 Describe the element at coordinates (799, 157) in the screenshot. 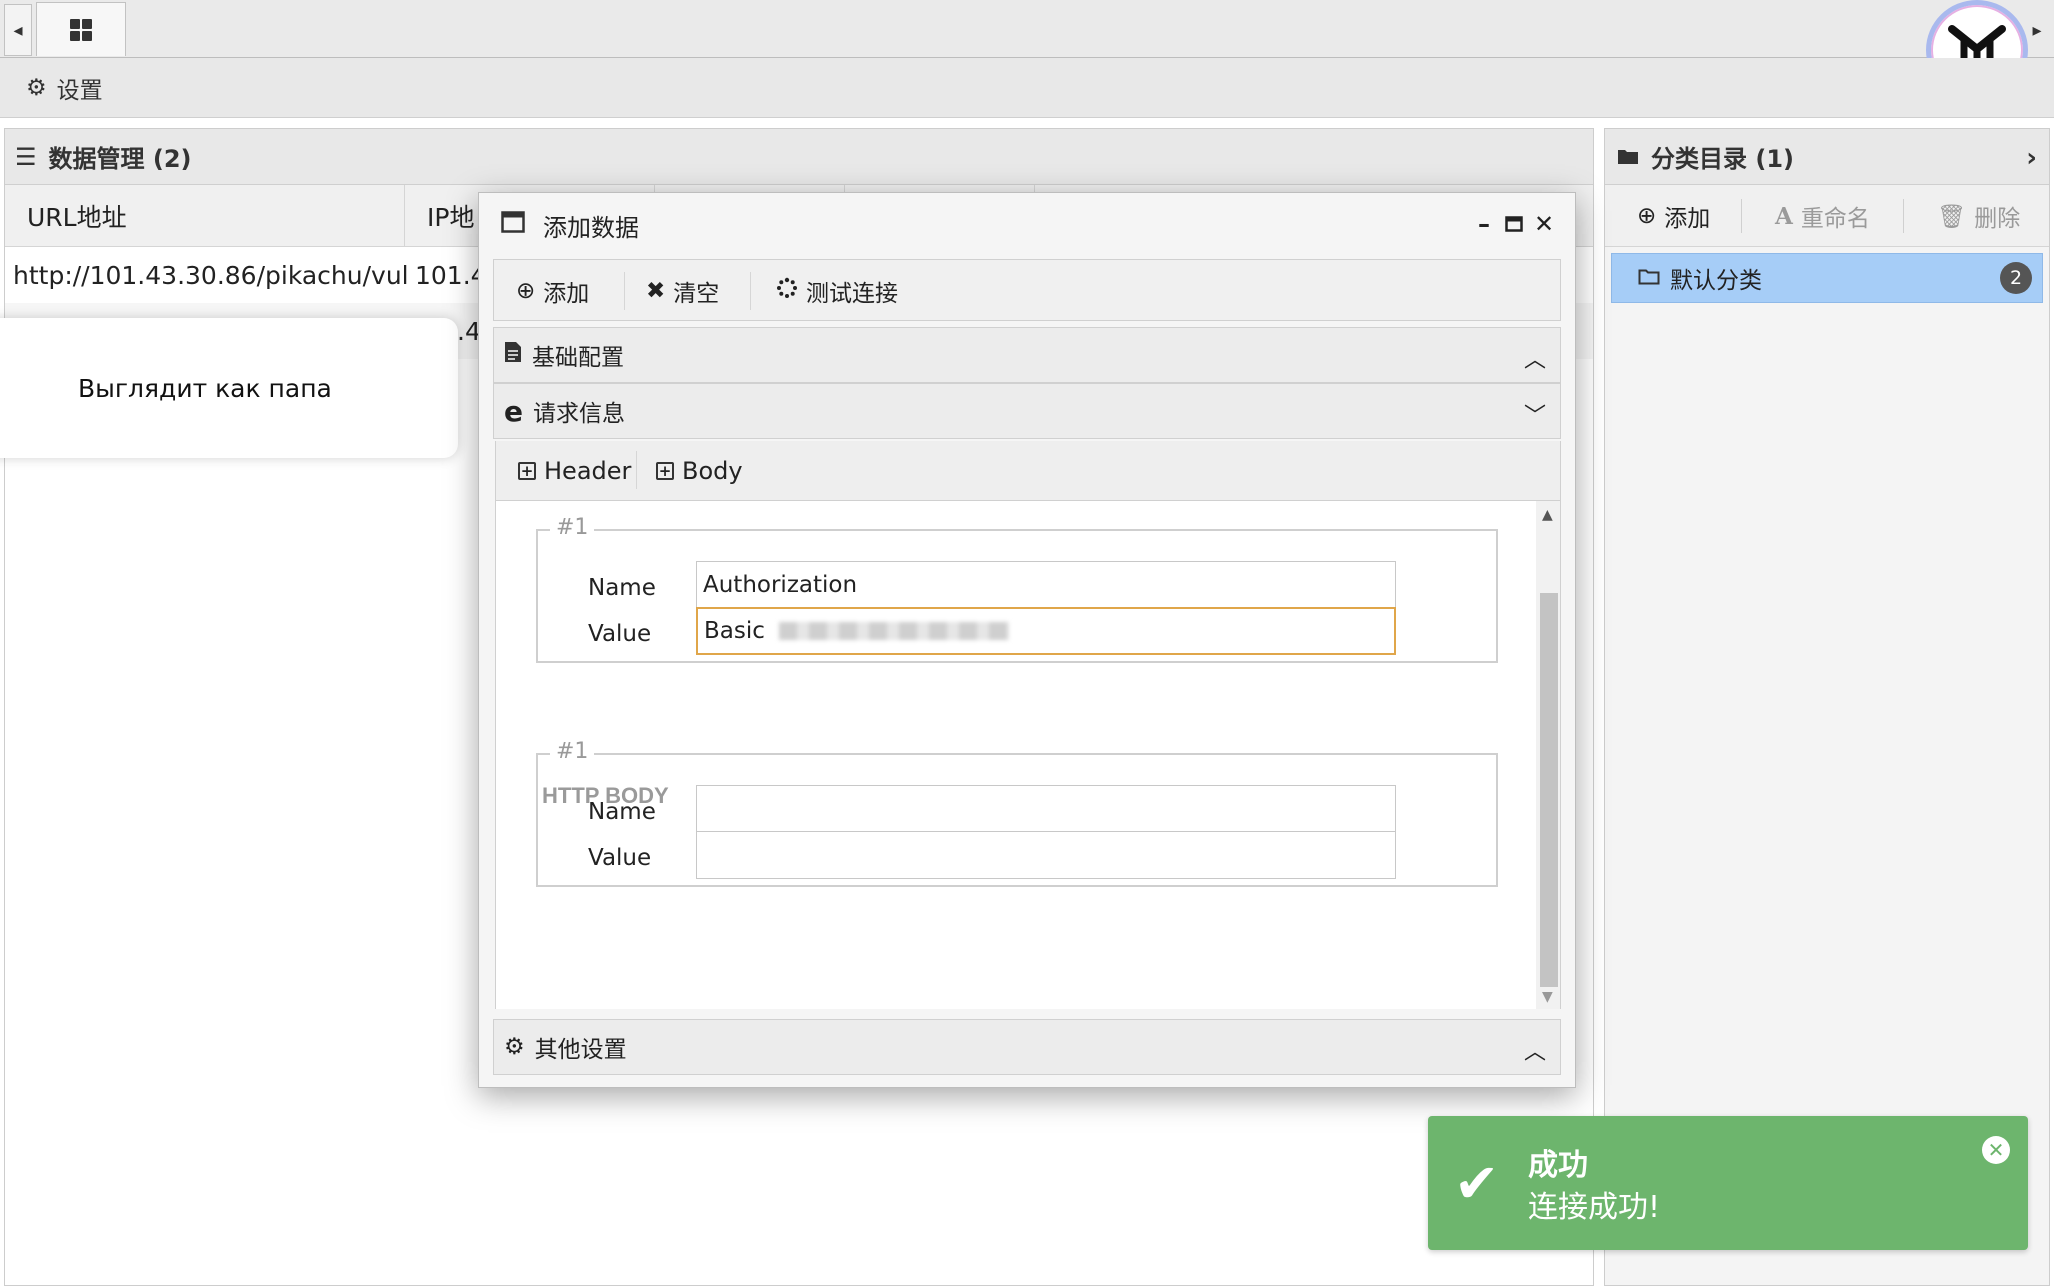

I see `data-panel-header: ☰ 数据管理 (2)` at that location.